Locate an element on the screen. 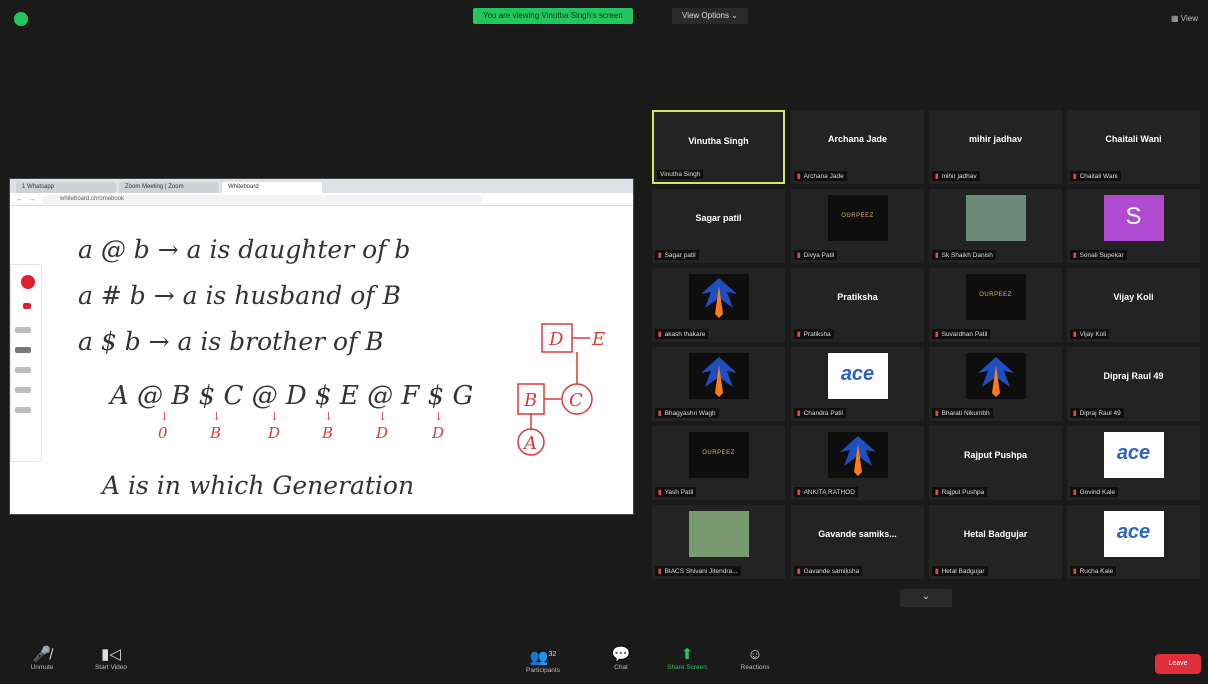 The image size is (1208, 684). participant-name-label: ▮ Sagar patil is located at coordinates (677, 255).